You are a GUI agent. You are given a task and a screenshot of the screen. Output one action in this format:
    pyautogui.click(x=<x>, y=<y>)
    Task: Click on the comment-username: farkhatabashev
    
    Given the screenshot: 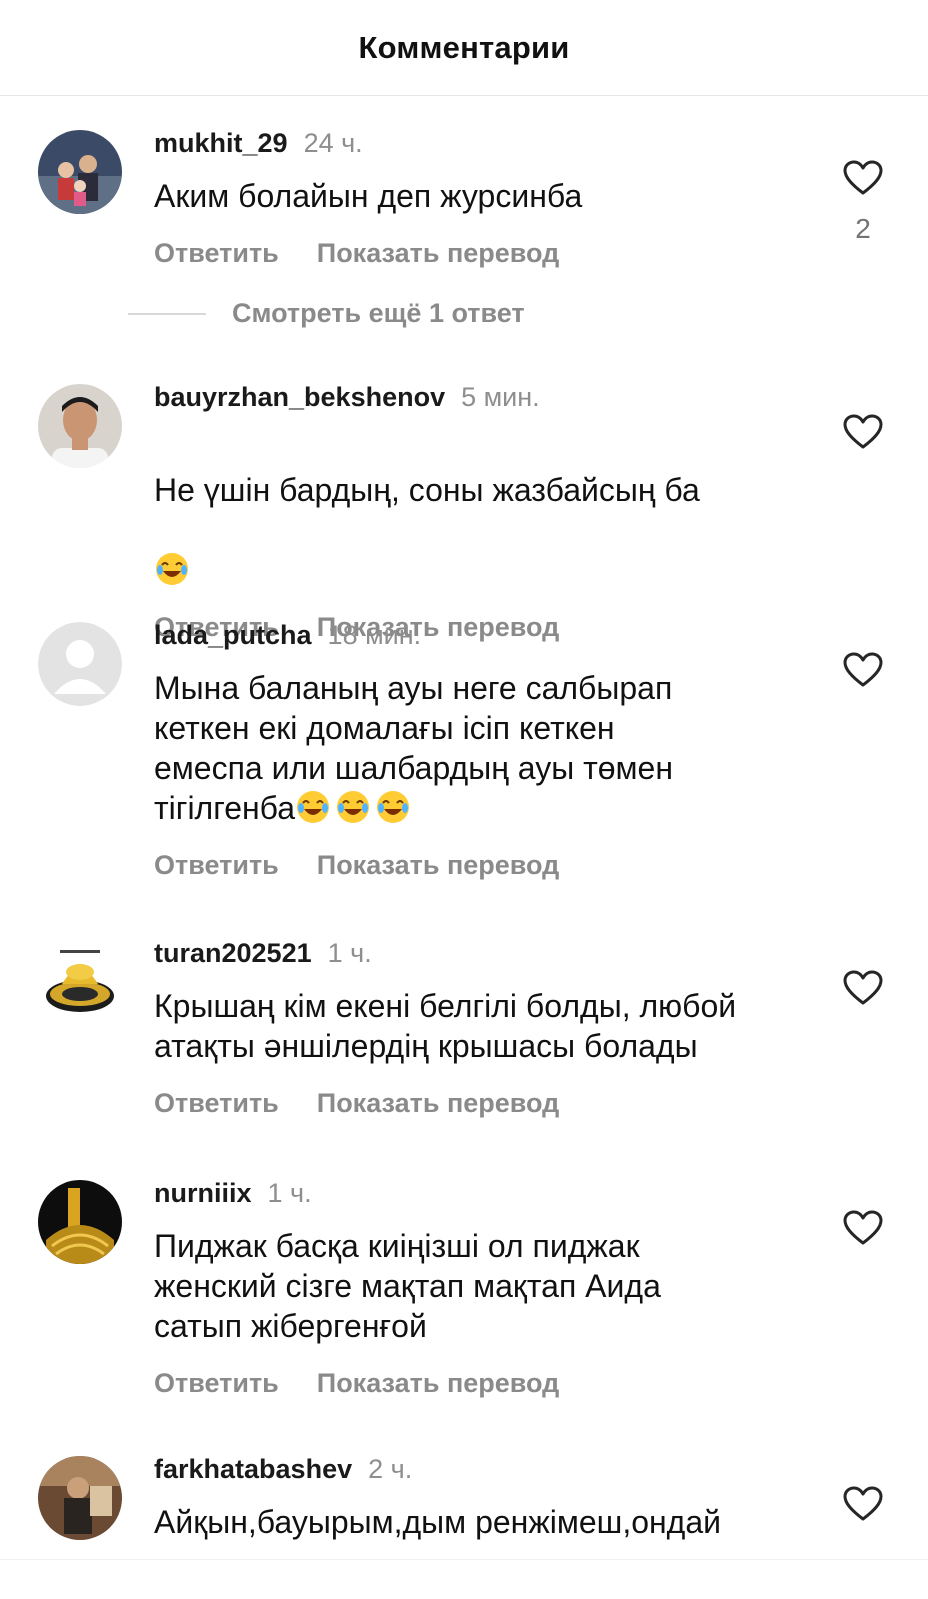 What is the action you would take?
    pyautogui.click(x=253, y=1469)
    